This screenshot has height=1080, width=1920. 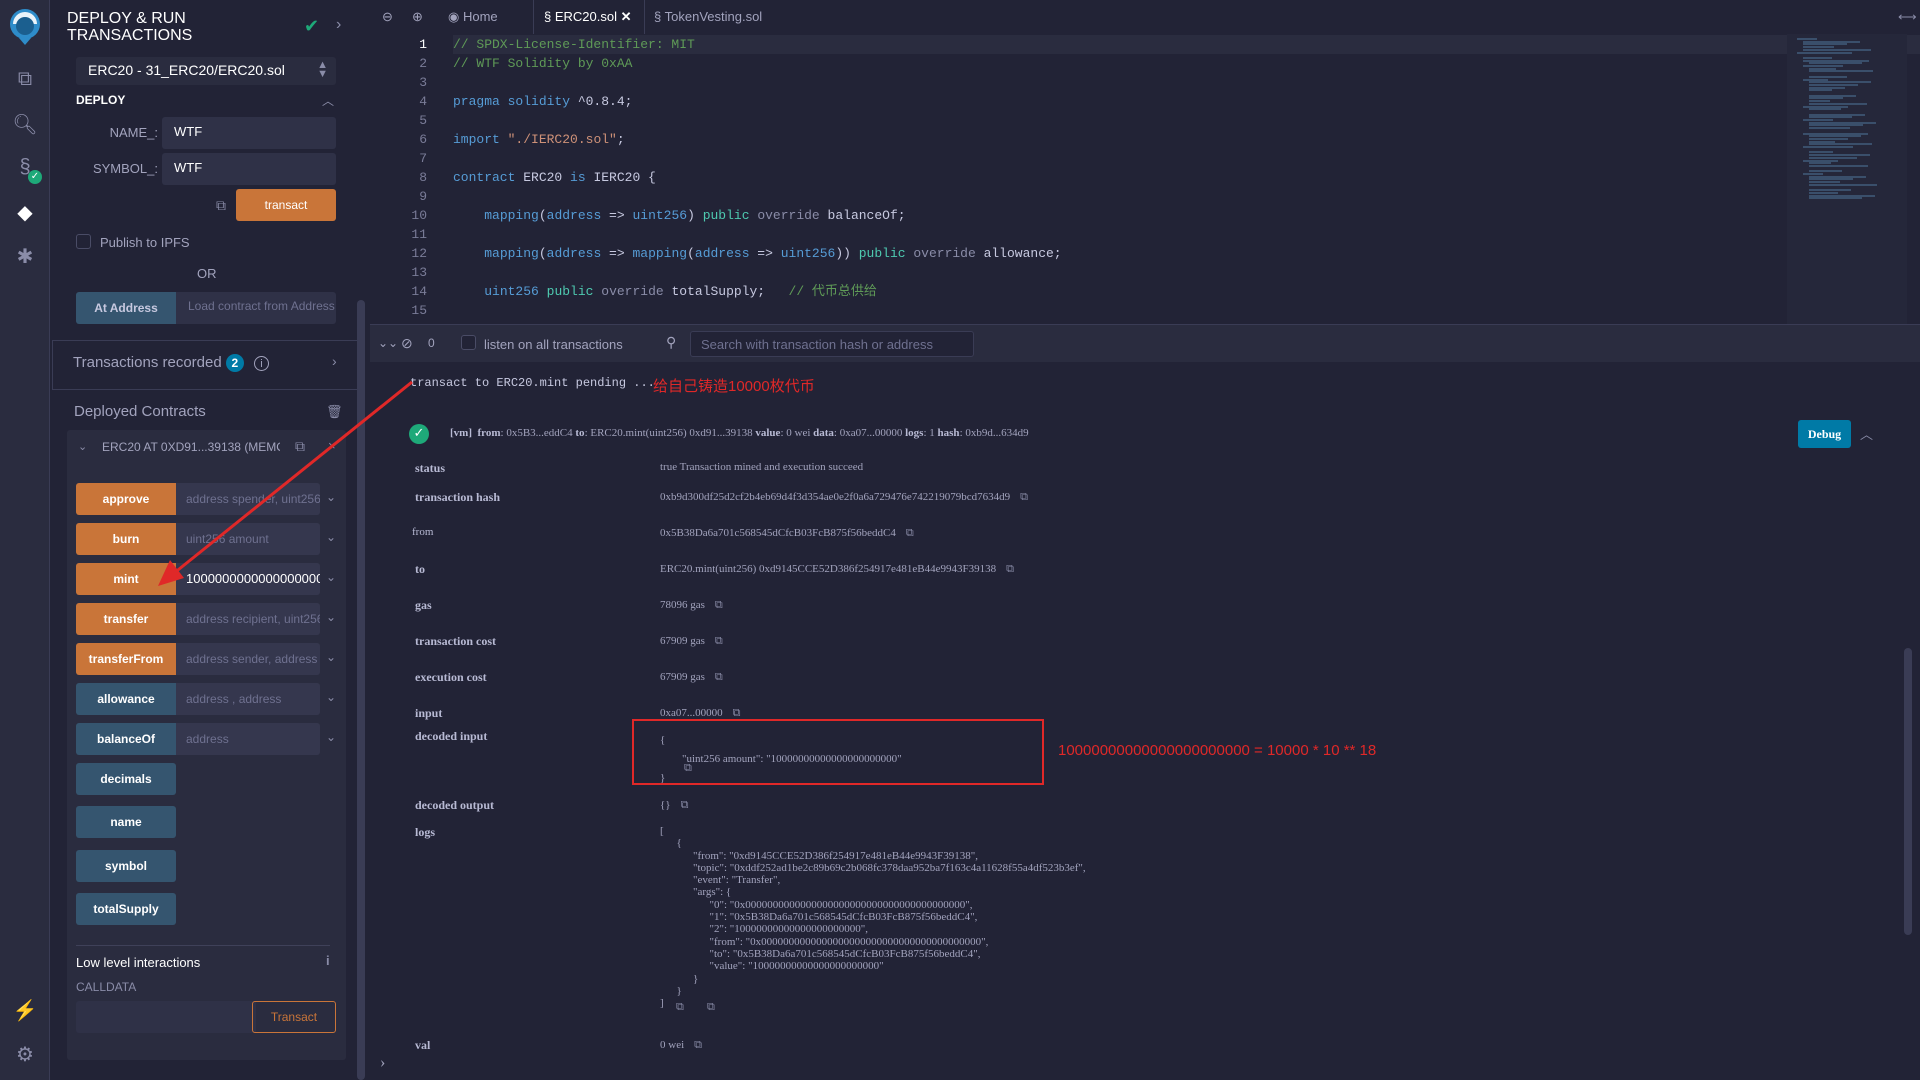 I want to click on zoom-in-icon: ⊕, so click(x=417, y=17).